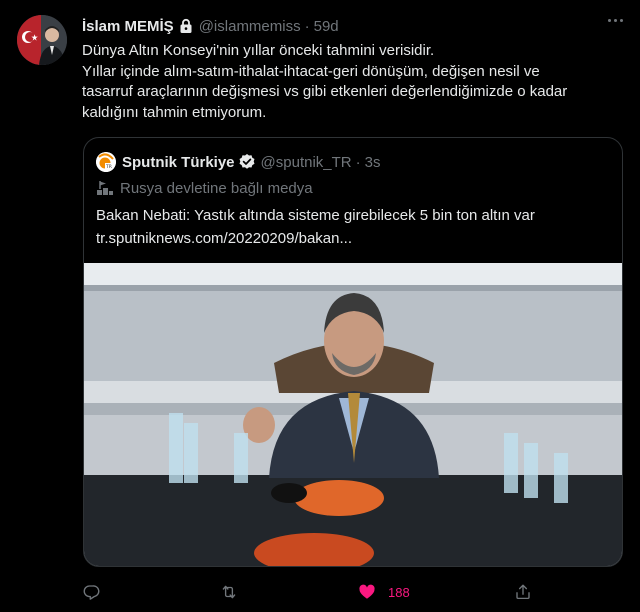 The width and height of the screenshot is (640, 612). I want to click on retweet-icon, so click(229, 592).